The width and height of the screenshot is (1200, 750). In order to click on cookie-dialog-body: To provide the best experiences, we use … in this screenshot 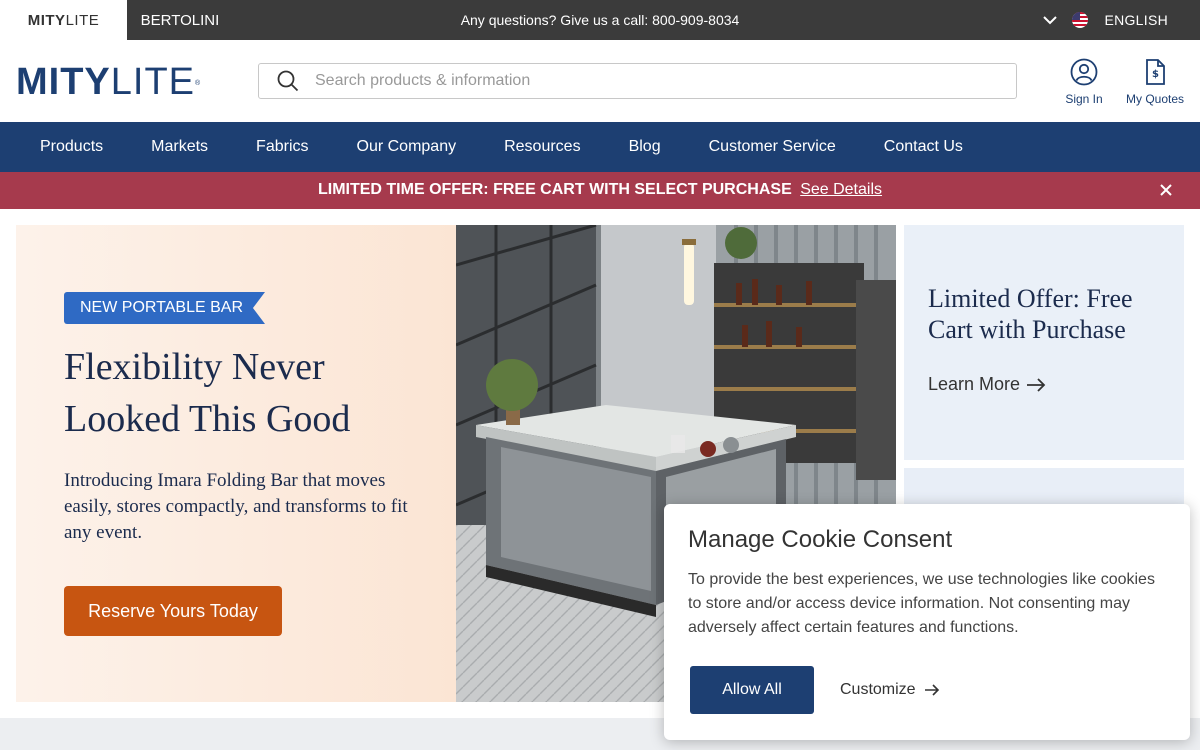, I will do `click(921, 603)`.